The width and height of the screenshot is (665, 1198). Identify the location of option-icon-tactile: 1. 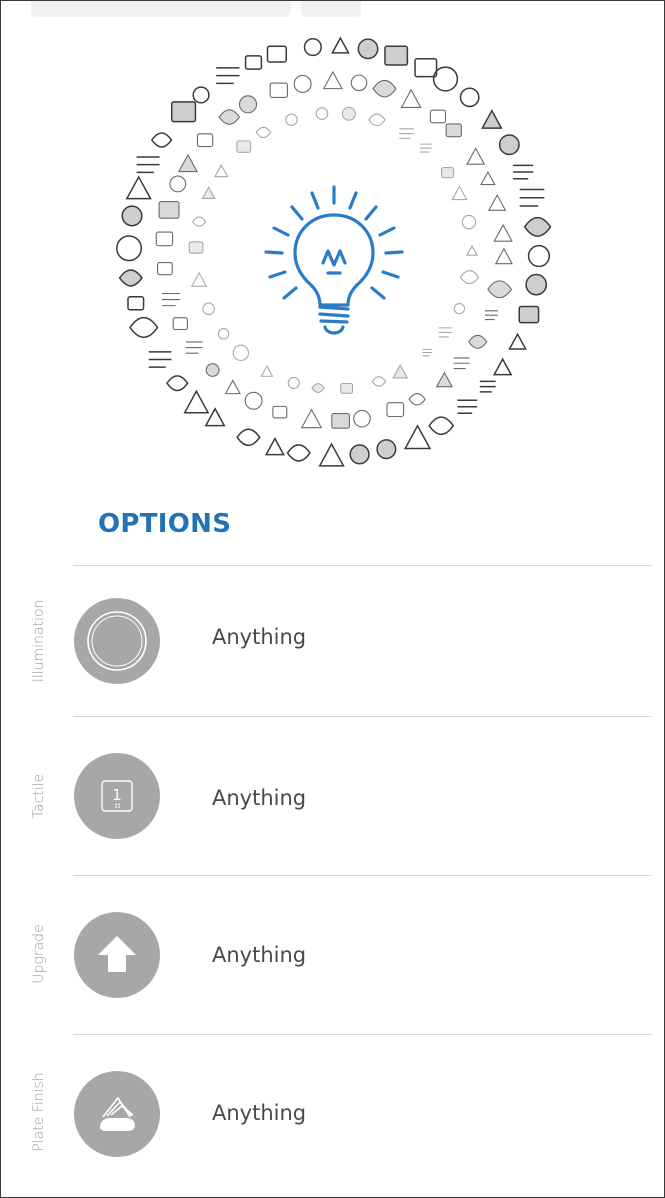
(117, 796).